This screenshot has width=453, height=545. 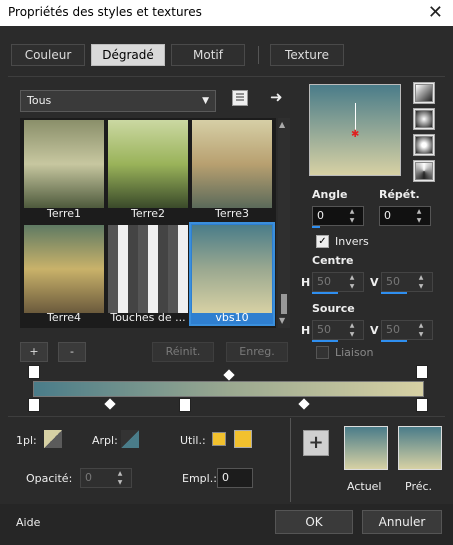 I want to click on gradient-label: Terre4, so click(x=64, y=317).